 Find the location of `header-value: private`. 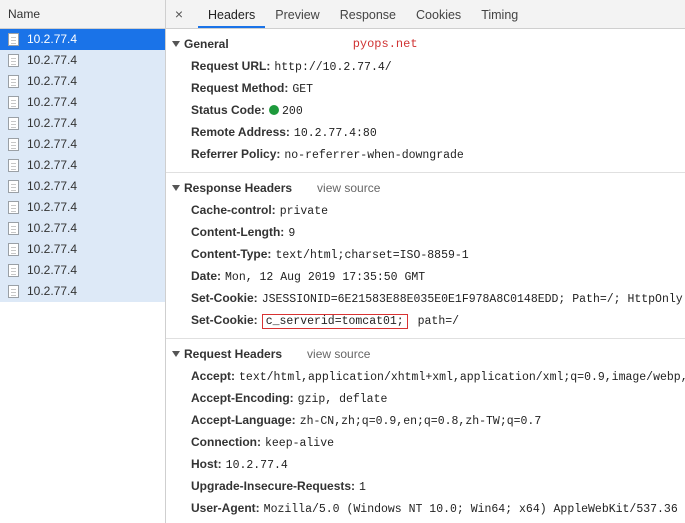

header-value: private is located at coordinates (303, 211).